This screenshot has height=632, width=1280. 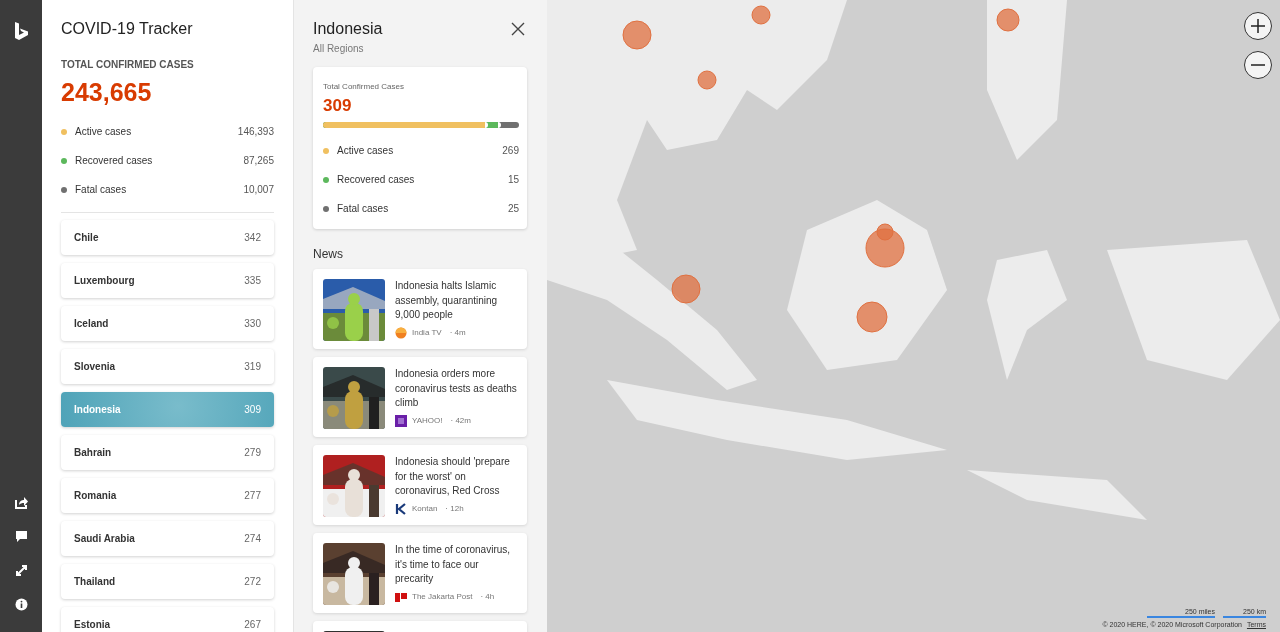 What do you see at coordinates (447, 300) in the screenshot?
I see `headline: Indonesia halts Islamic assembly, quarantining 9,000 people` at bounding box center [447, 300].